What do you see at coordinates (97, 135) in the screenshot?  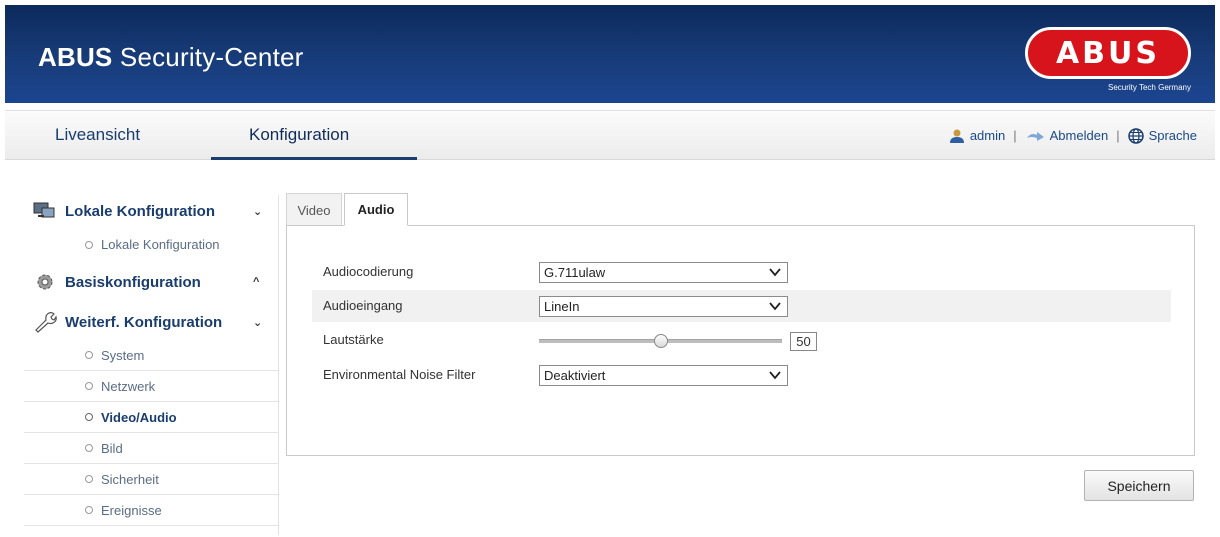 I see `tab-liveansicht: Liveansicht` at bounding box center [97, 135].